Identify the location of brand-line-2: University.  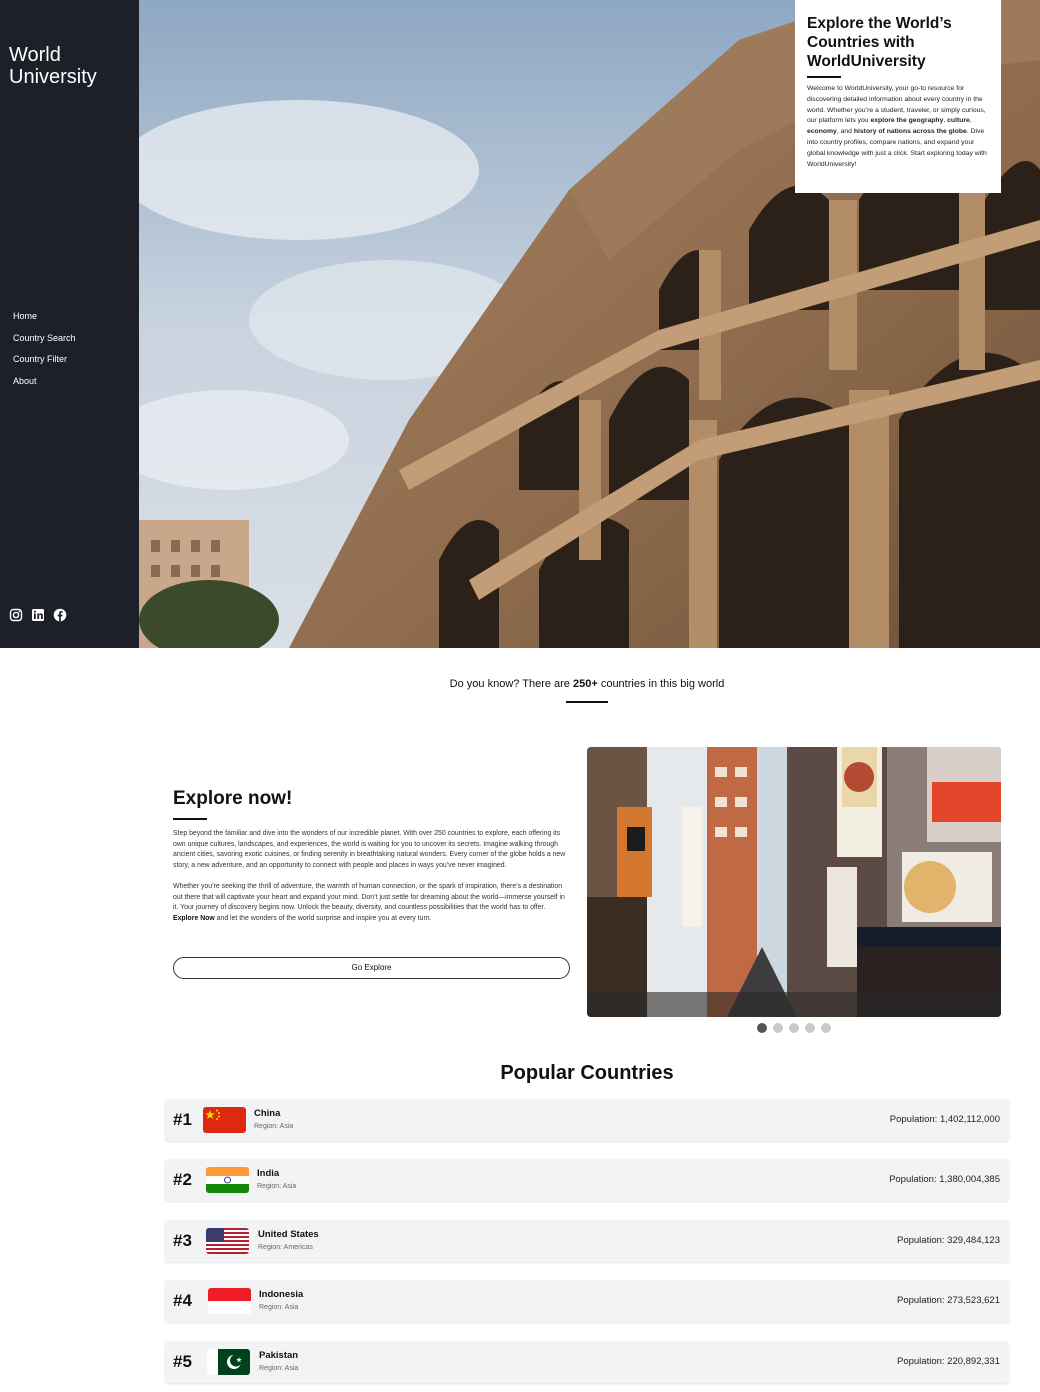
(53, 77).